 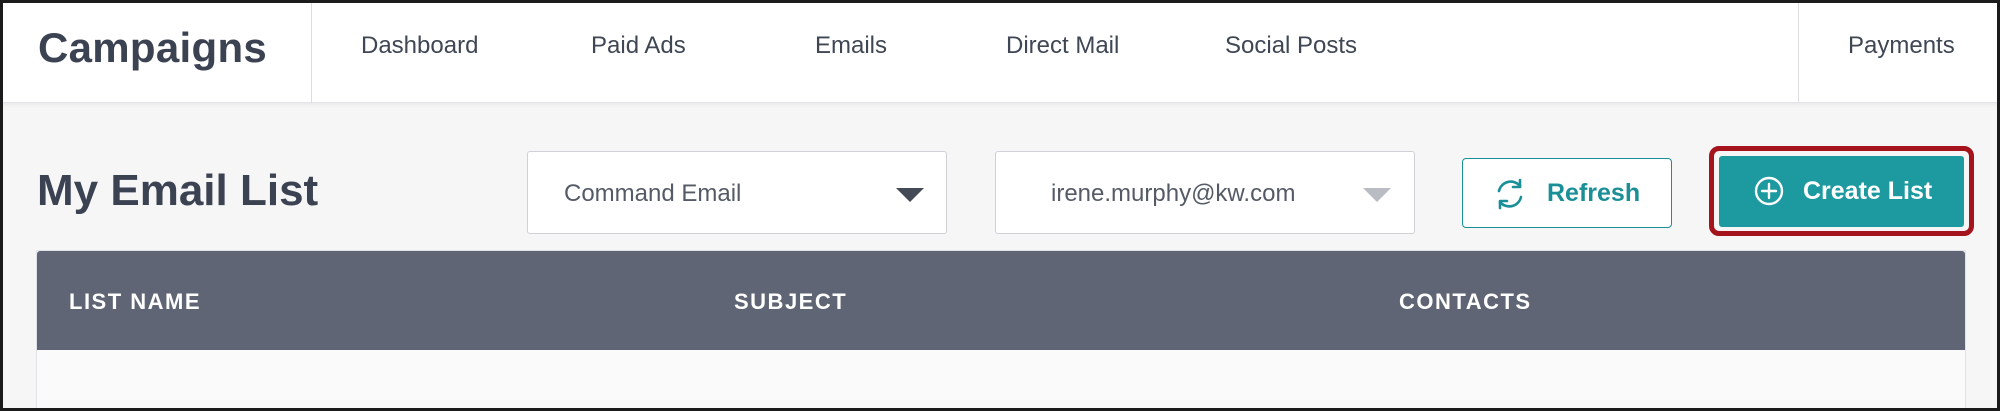 What do you see at coordinates (178, 190) in the screenshot?
I see `page-title: My Email List` at bounding box center [178, 190].